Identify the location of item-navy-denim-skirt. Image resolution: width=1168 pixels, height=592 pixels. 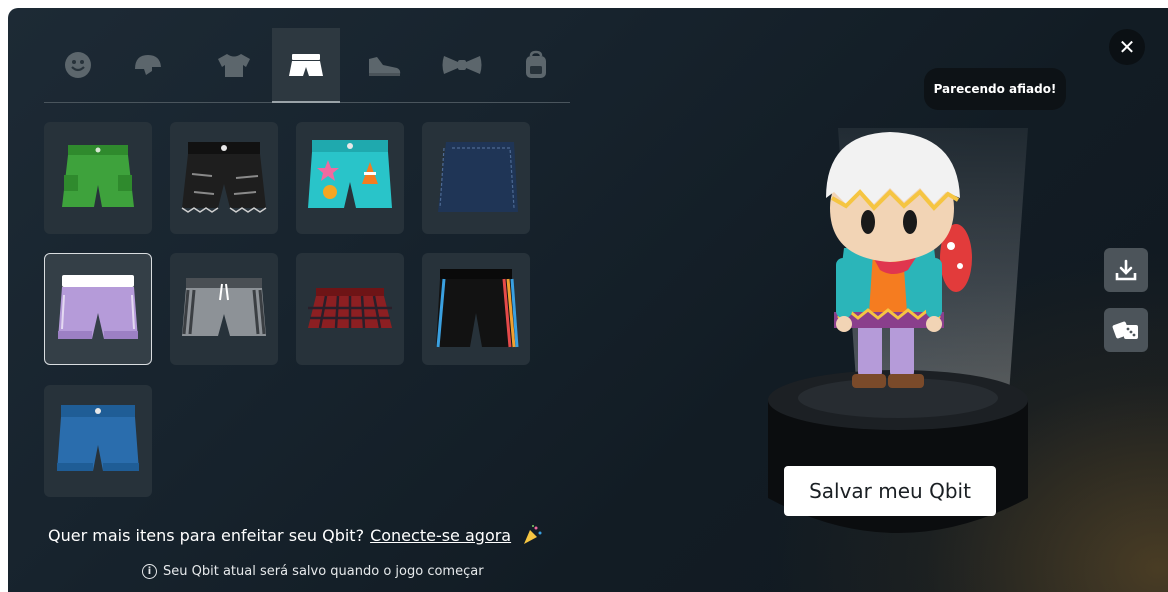
(476, 178).